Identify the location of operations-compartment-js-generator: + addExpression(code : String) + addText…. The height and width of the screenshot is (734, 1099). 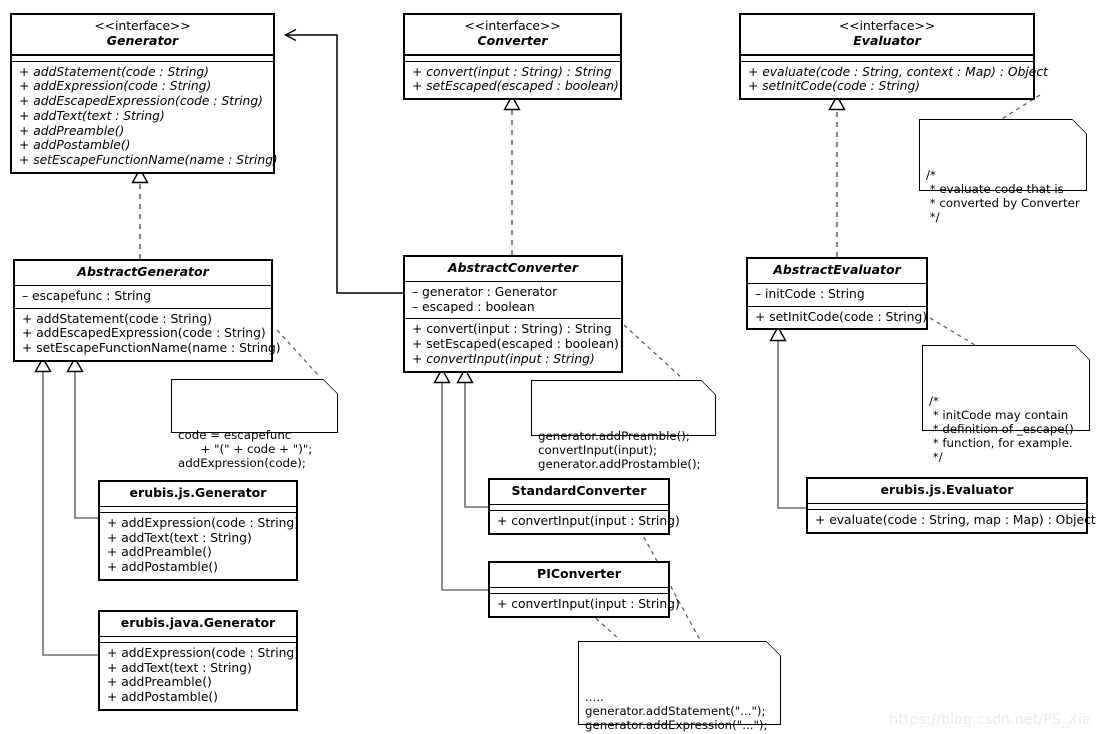
(200, 546).